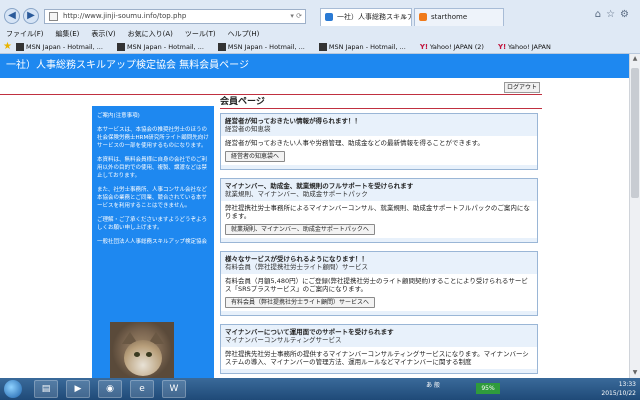 The image size is (640, 400). Describe the element at coordinates (53, 16) in the screenshot. I see `page-icon` at that location.